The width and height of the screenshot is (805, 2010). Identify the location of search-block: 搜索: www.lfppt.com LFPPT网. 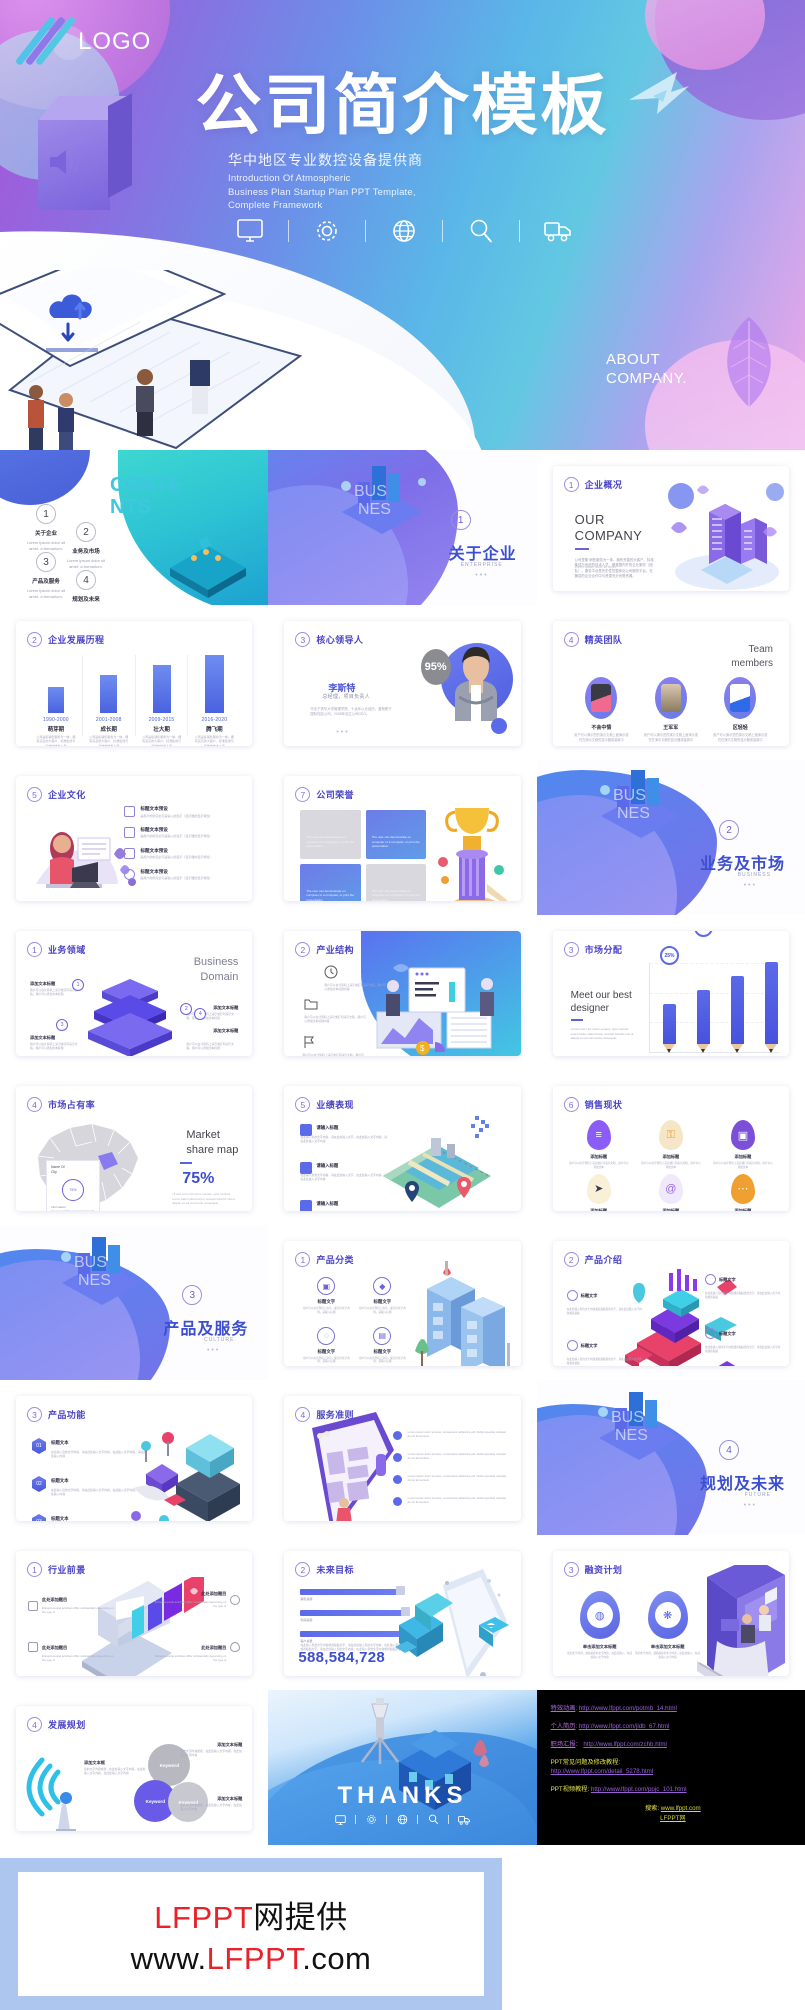
(673, 1814).